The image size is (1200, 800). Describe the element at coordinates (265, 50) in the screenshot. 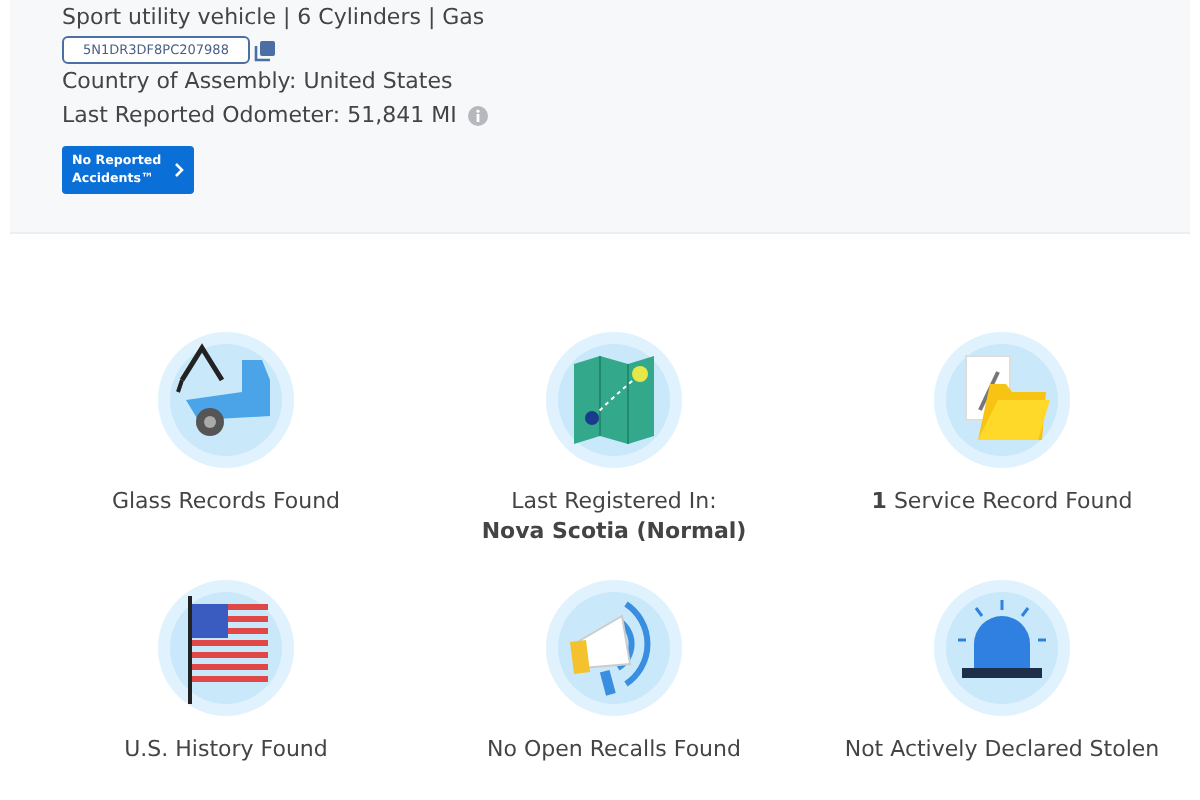

I see `copy-icon` at that location.